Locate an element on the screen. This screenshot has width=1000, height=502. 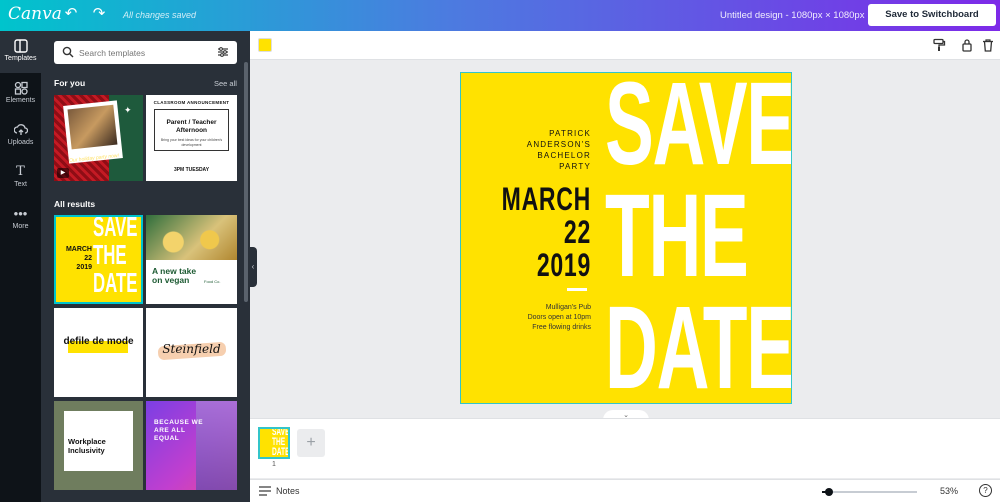
thumb-save-the-date-sub: MARCH 22 2019 is located at coordinates (78, 258).